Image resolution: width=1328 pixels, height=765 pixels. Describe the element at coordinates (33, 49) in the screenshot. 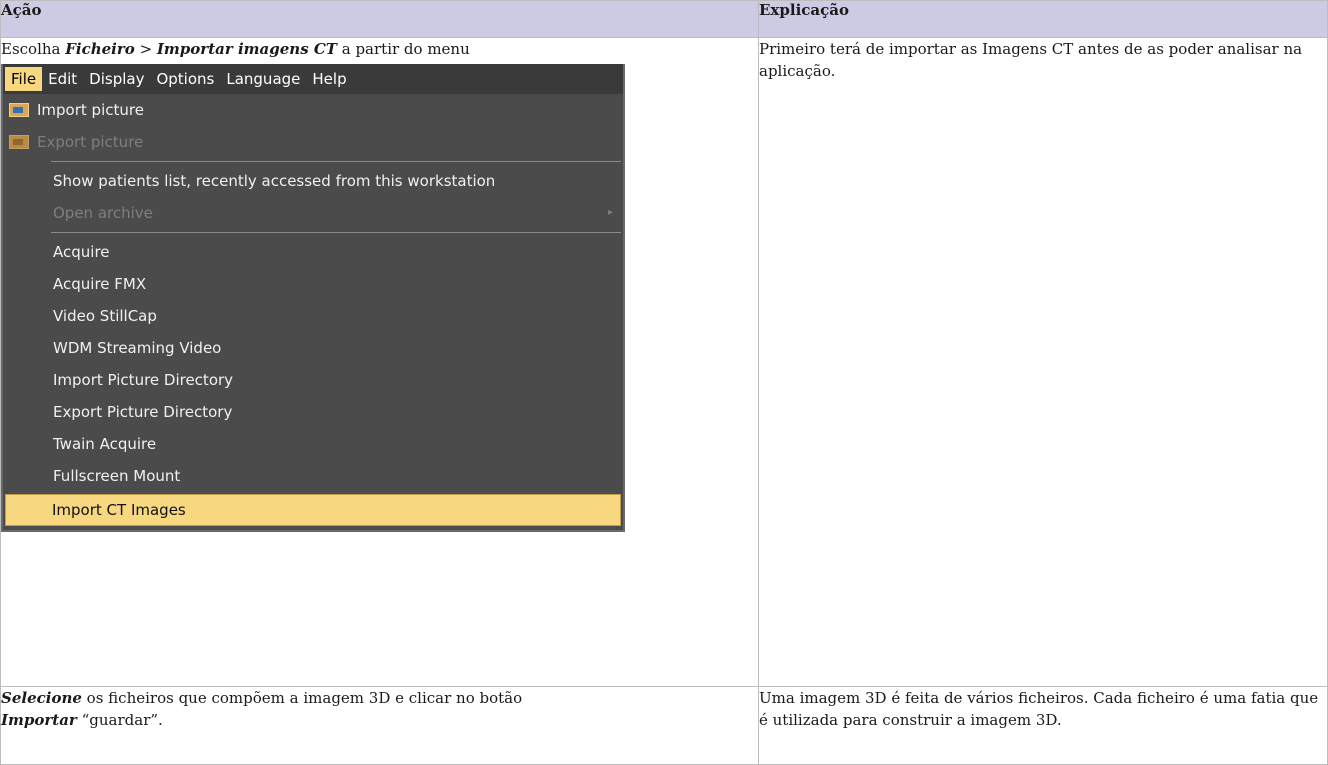

I see `instr-text: Escolha` at that location.